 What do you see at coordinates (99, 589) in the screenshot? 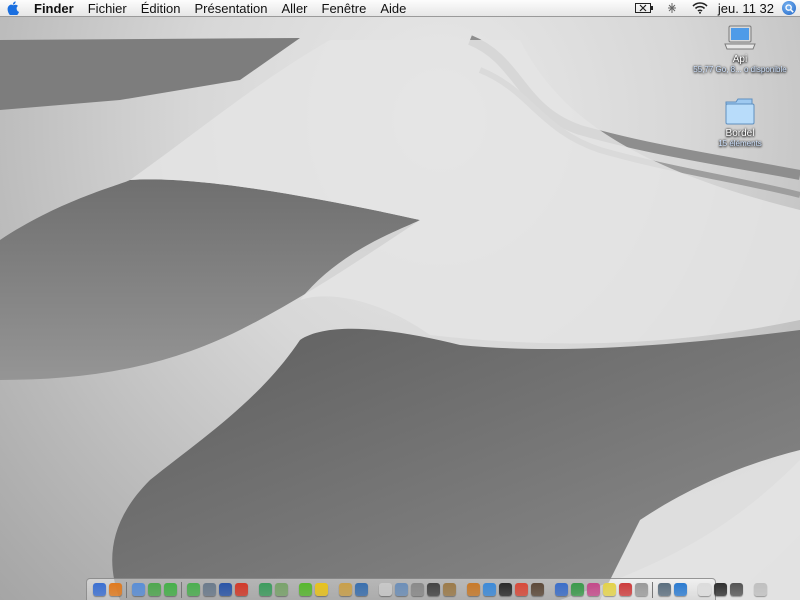
I see `finder-icon` at bounding box center [99, 589].